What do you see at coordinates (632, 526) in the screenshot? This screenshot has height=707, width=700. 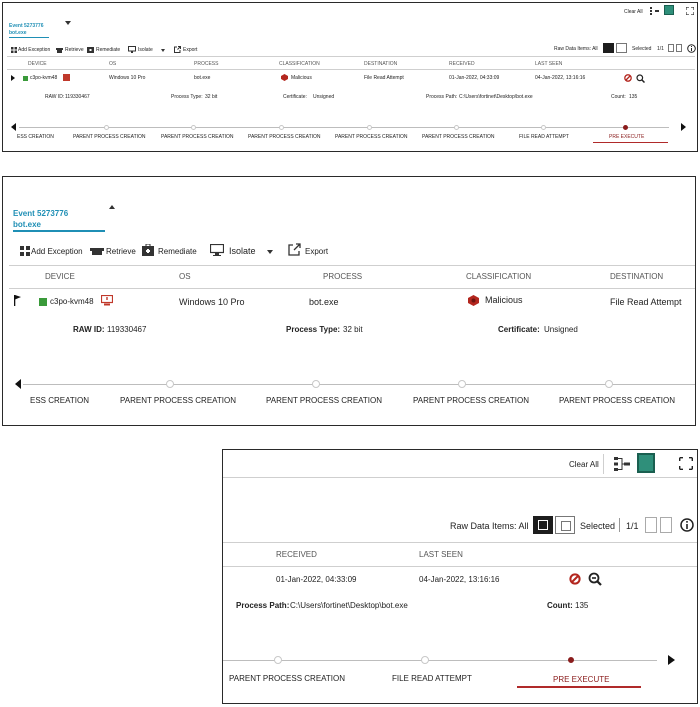 I see `page-indicator: 1/1` at bounding box center [632, 526].